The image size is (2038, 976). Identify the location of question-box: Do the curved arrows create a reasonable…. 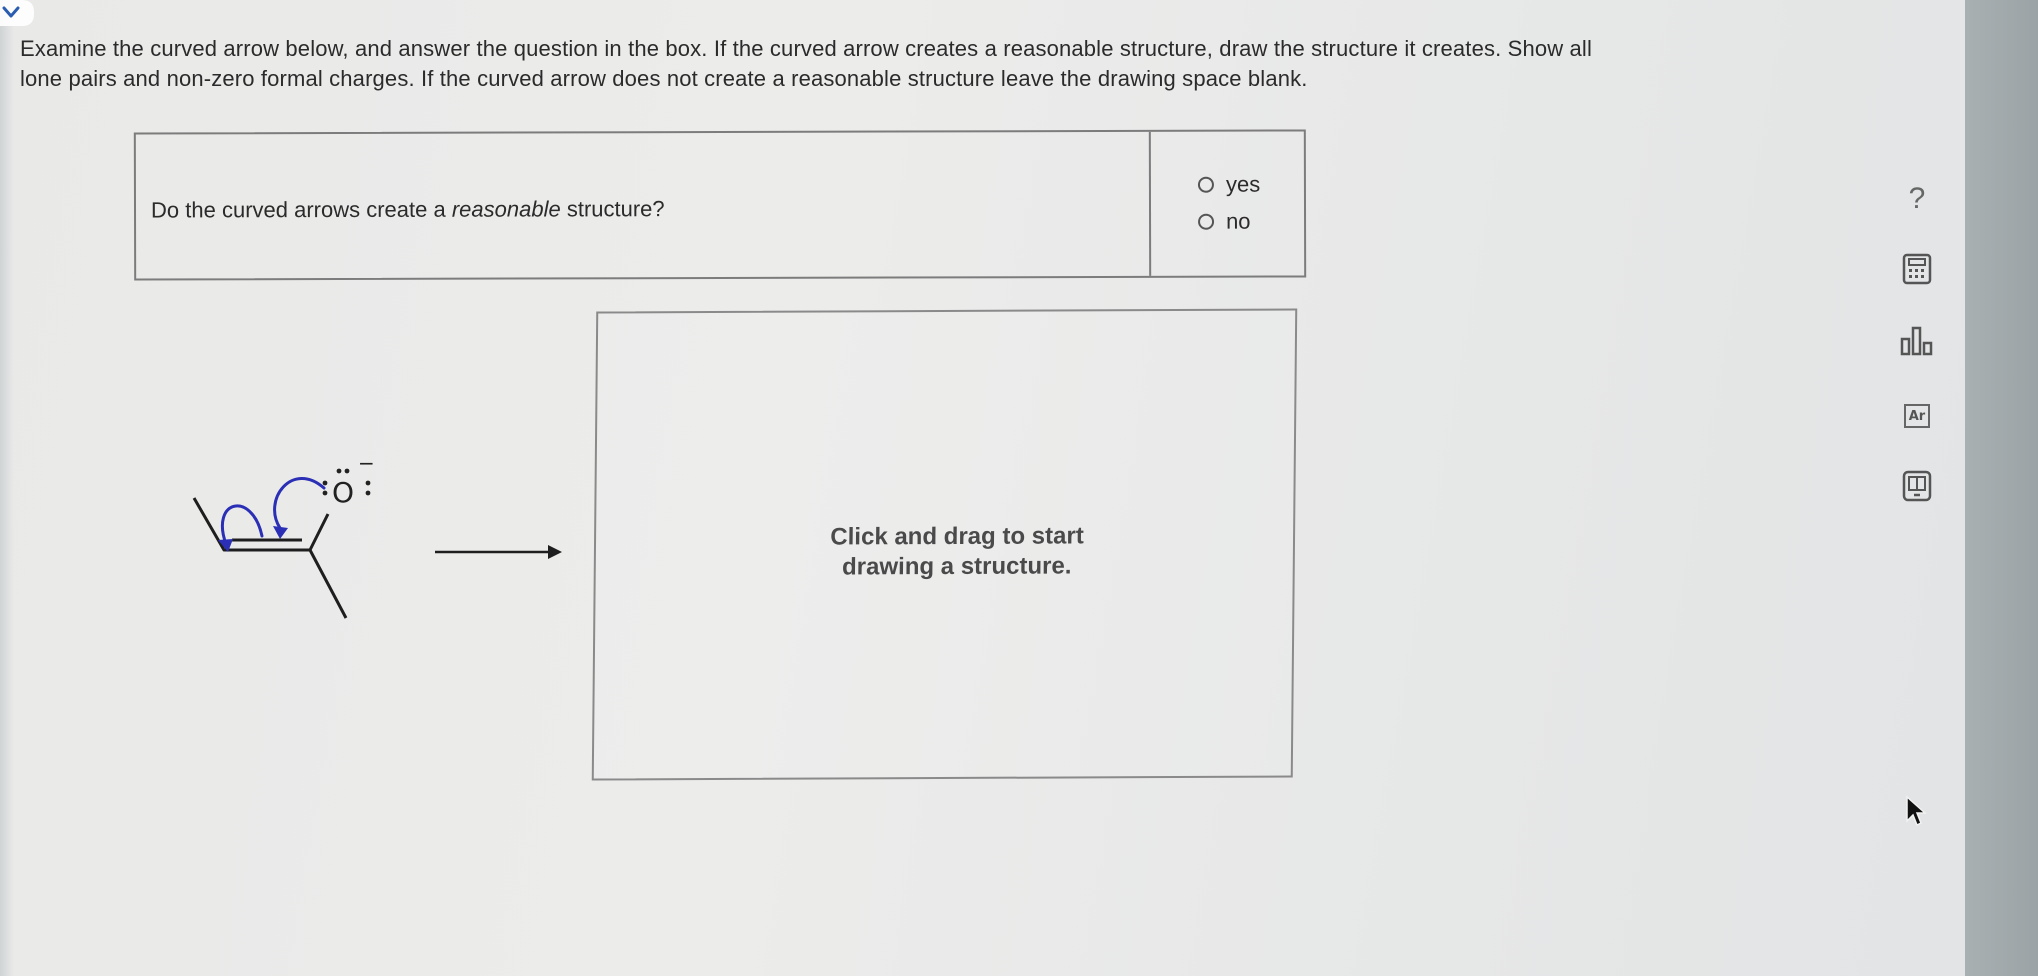
(720, 205).